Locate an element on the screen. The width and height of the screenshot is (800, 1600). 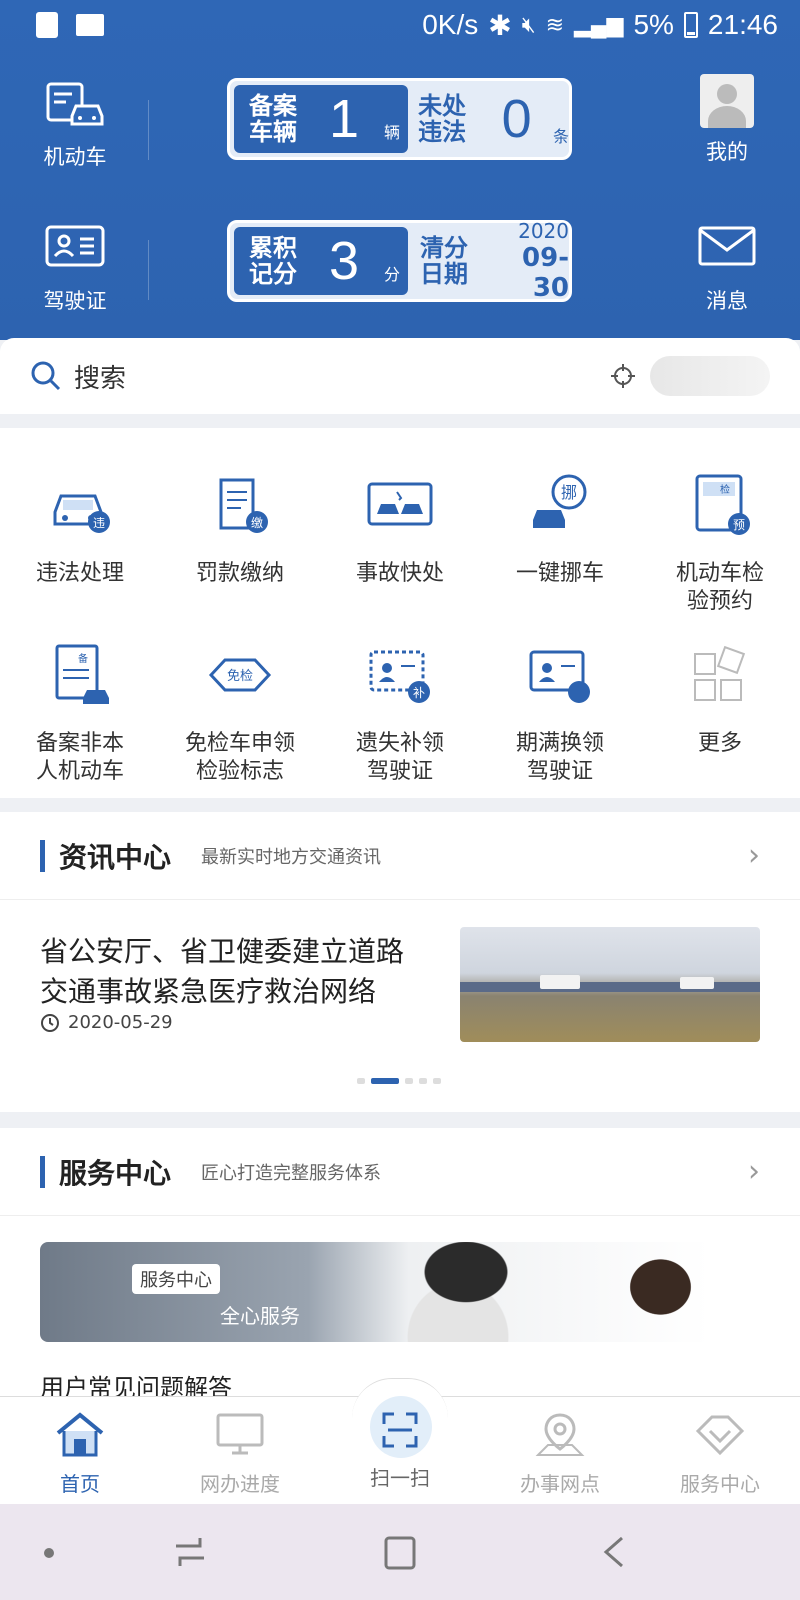
clear-date-label: 清分 日期 is located at coordinates (443, 261).